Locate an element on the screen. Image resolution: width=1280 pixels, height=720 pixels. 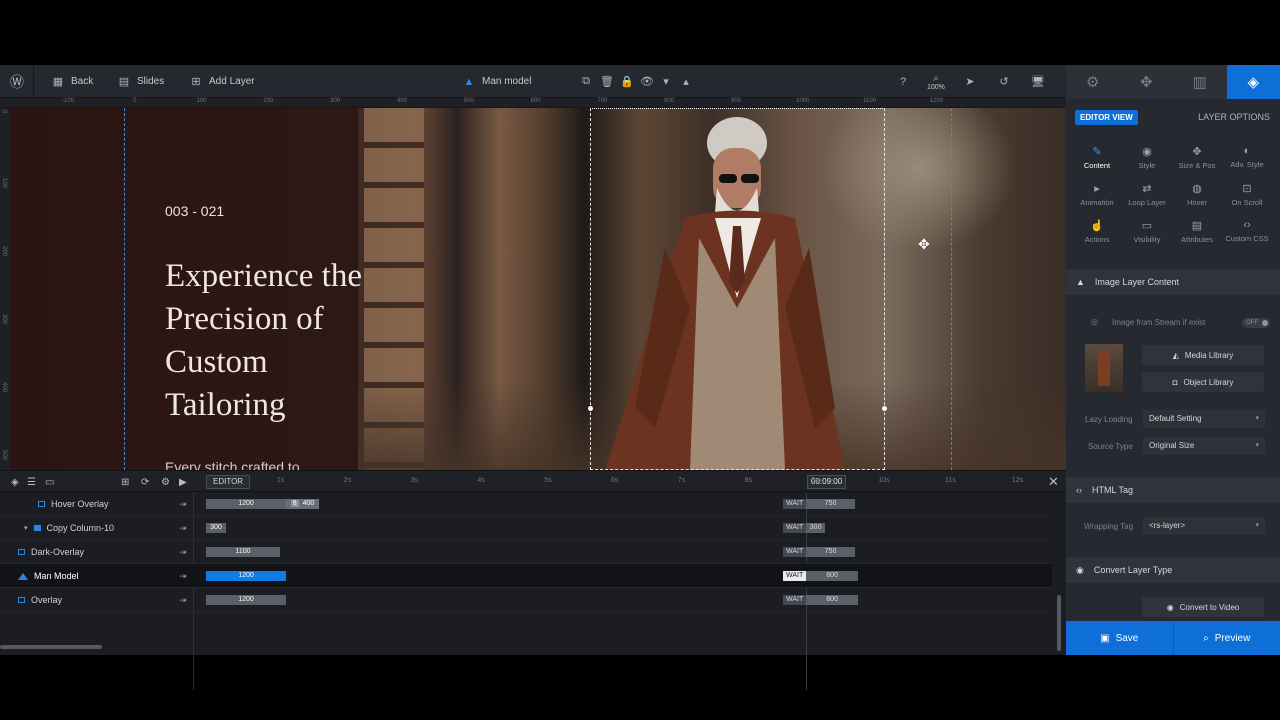
option-visibility: ▭ Visibility is located at coordinates (1147, 231).